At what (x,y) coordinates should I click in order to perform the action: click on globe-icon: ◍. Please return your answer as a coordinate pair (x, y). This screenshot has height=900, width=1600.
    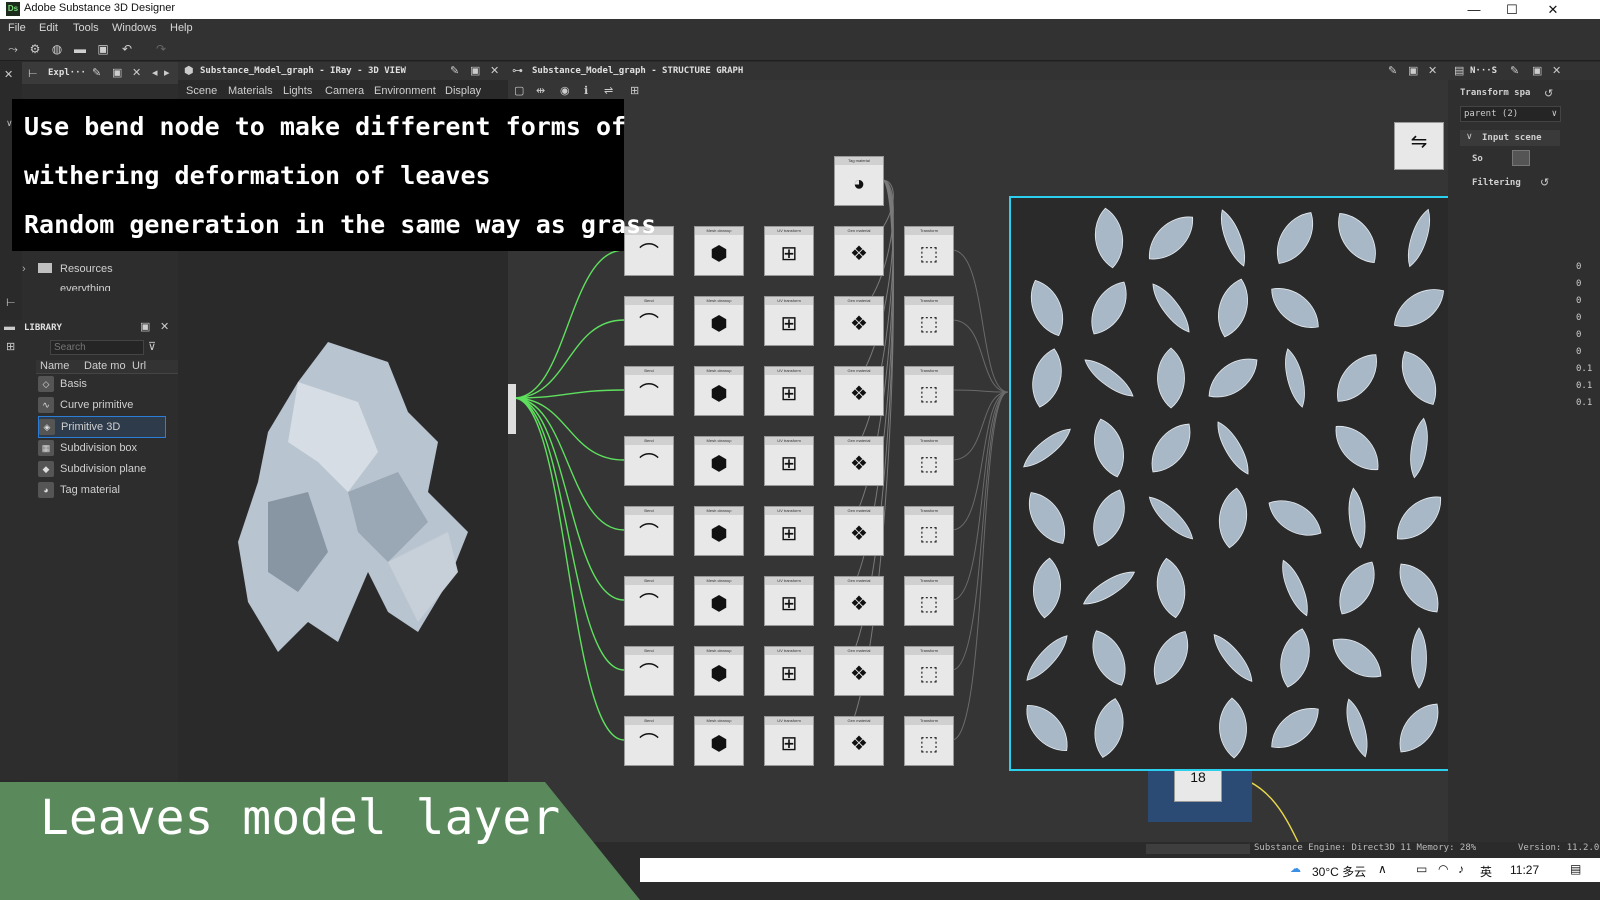
    Looking at the image, I should click on (57, 49).